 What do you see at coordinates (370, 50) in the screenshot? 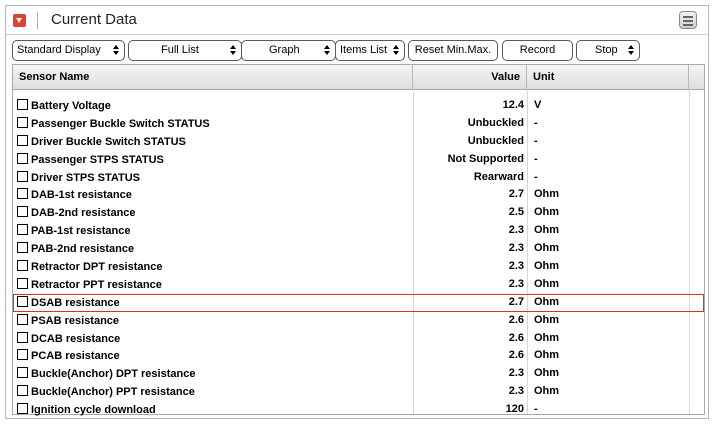
I see `items-list-select: Items List` at bounding box center [370, 50].